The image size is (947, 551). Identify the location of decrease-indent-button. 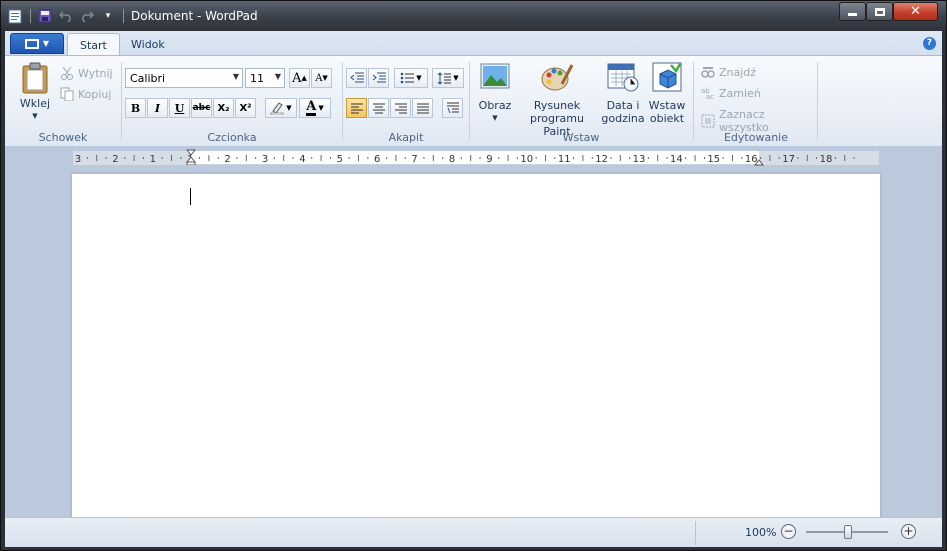
(356, 78).